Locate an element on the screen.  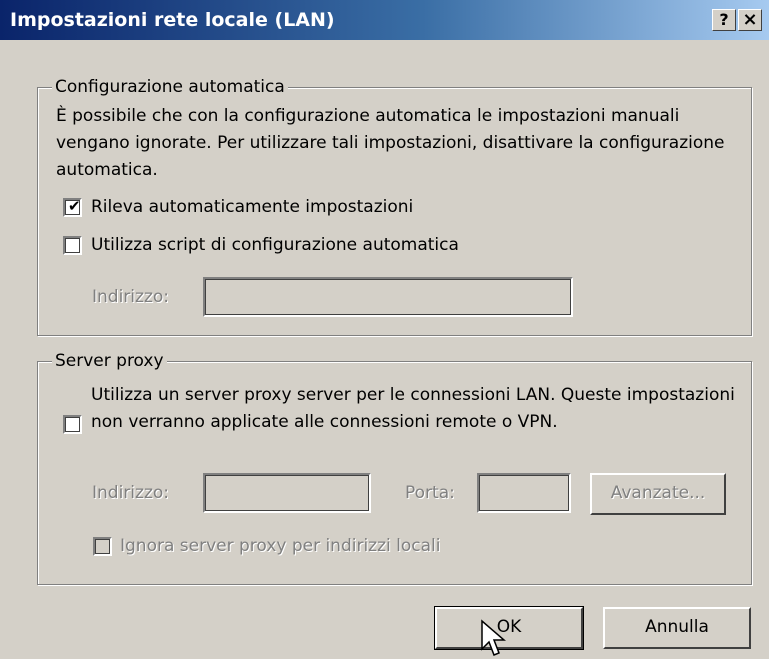
proxy-port-field is located at coordinates (524, 493).